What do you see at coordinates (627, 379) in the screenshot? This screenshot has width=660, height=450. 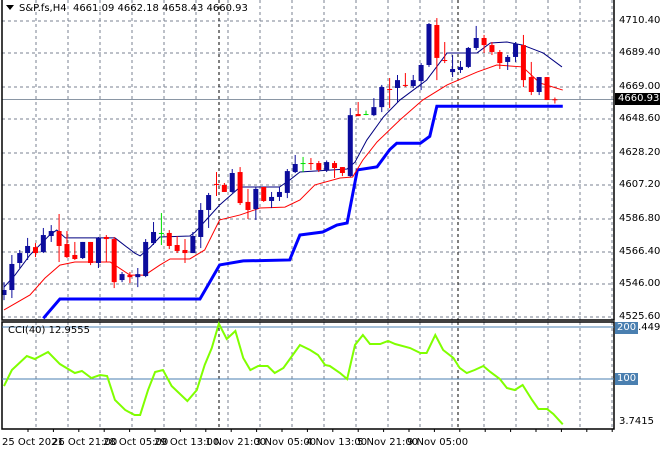 I see `cci-level-100: 100` at bounding box center [627, 379].